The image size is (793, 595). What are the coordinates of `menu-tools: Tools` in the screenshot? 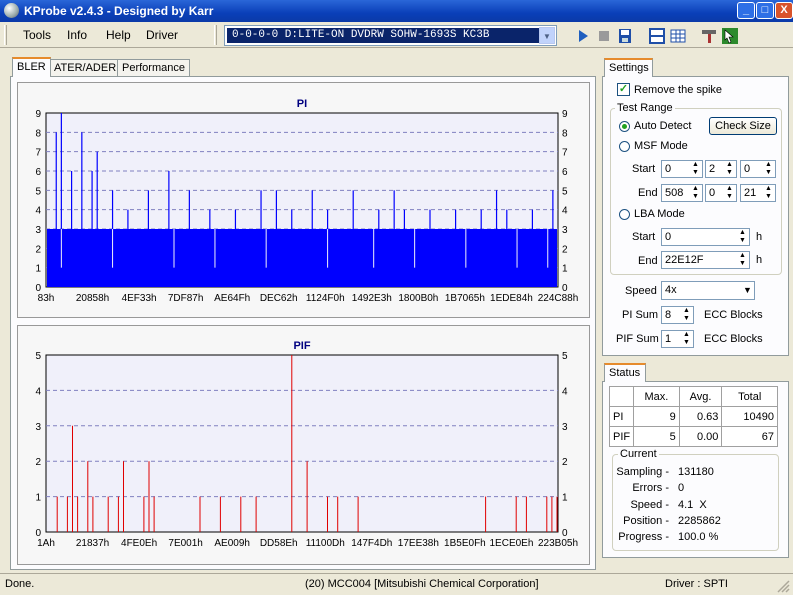 It's located at (37, 35).